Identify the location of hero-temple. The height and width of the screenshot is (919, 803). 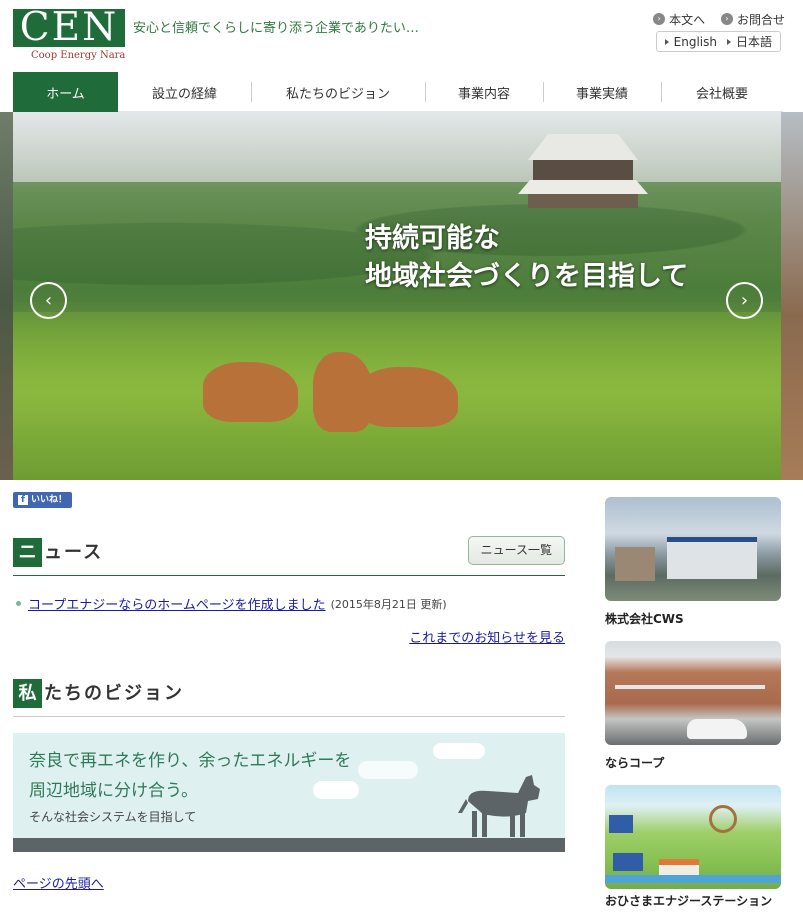
(583, 174).